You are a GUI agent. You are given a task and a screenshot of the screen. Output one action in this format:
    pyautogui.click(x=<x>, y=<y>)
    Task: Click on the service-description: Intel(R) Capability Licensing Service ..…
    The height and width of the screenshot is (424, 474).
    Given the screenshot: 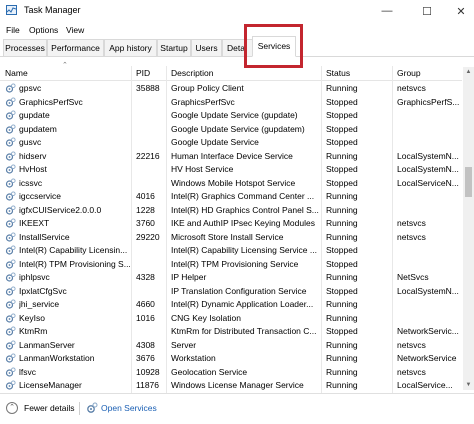 What is the action you would take?
    pyautogui.click(x=244, y=250)
    